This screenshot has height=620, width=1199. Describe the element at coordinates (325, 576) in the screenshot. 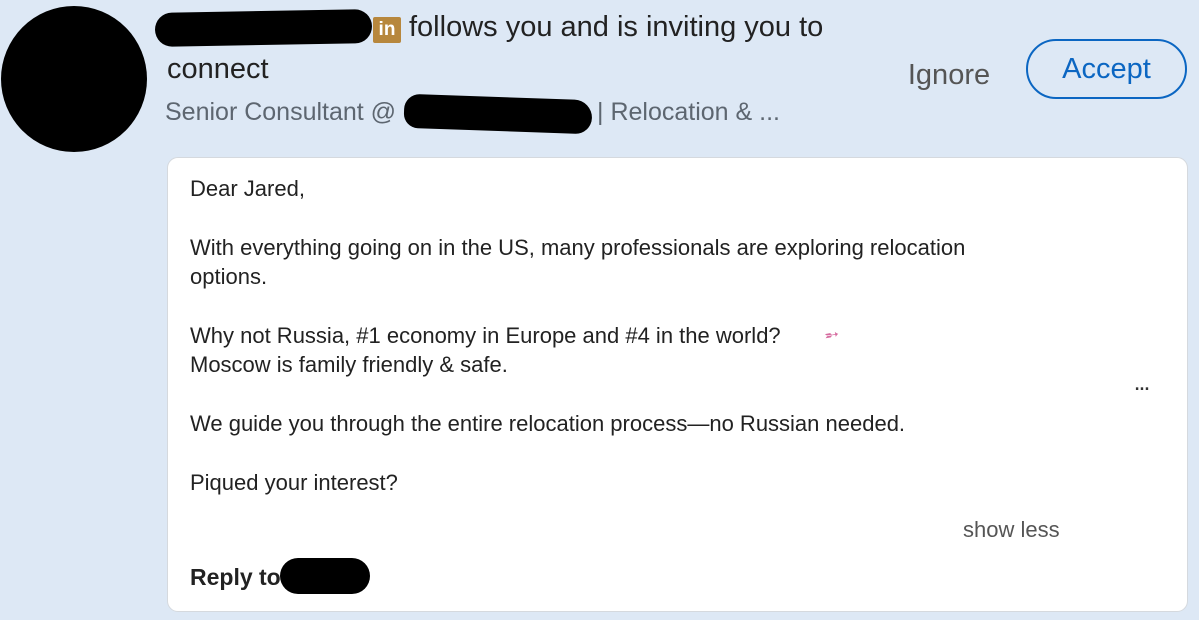

I see `redacted-reply-name` at that location.